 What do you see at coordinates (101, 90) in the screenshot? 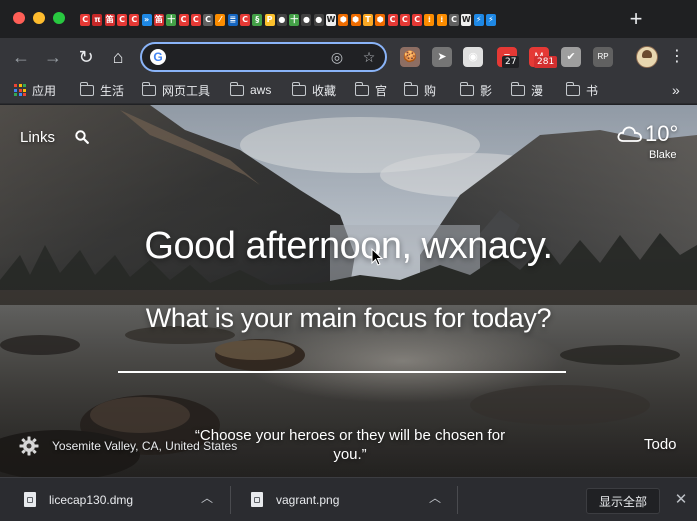
I see `bookmark-item: 生活` at bounding box center [101, 90].